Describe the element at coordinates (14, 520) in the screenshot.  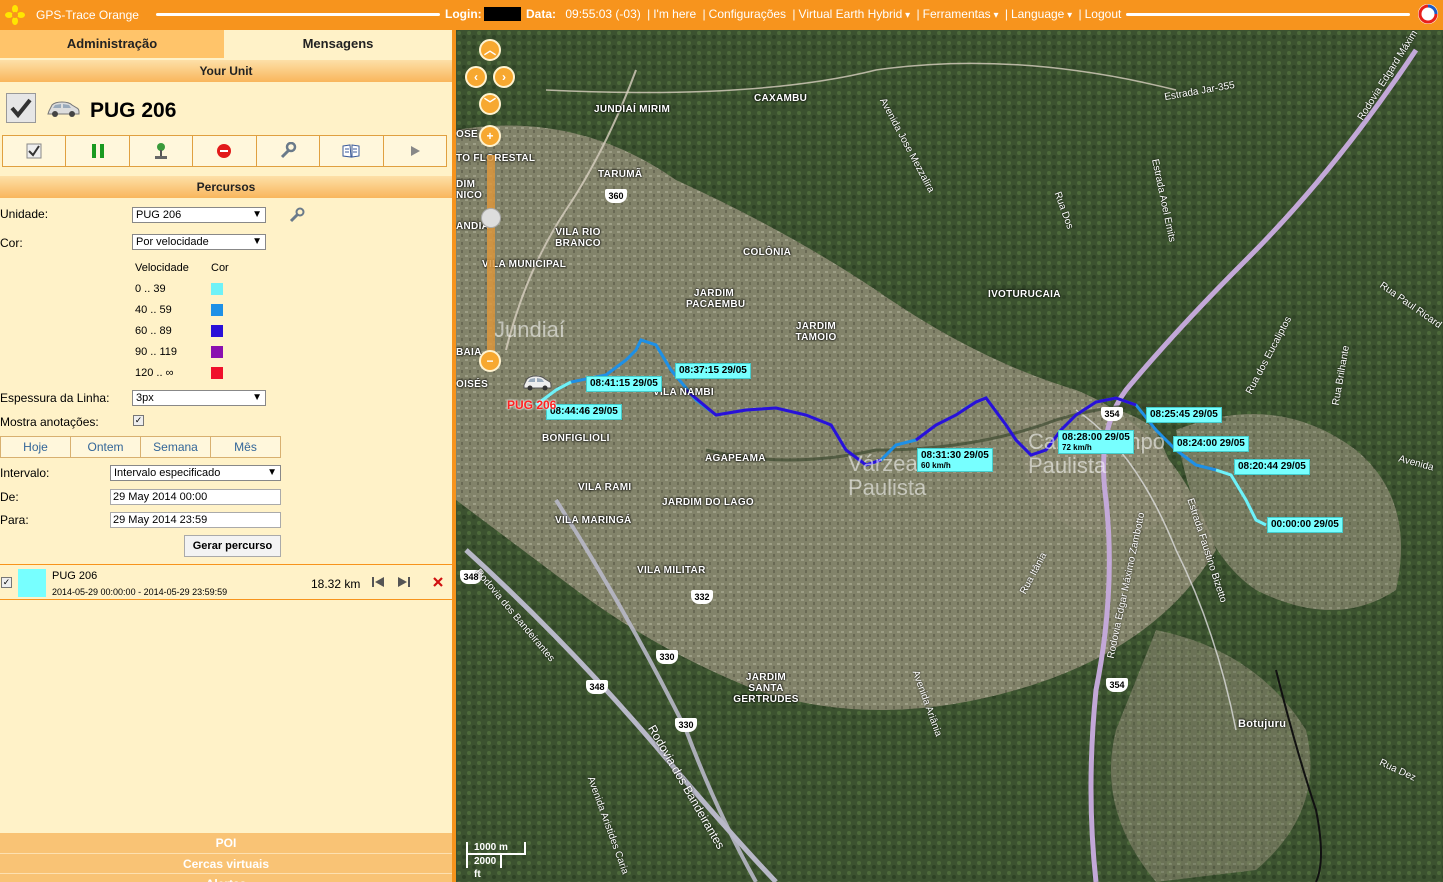
I see `to-label: Para:` at that location.